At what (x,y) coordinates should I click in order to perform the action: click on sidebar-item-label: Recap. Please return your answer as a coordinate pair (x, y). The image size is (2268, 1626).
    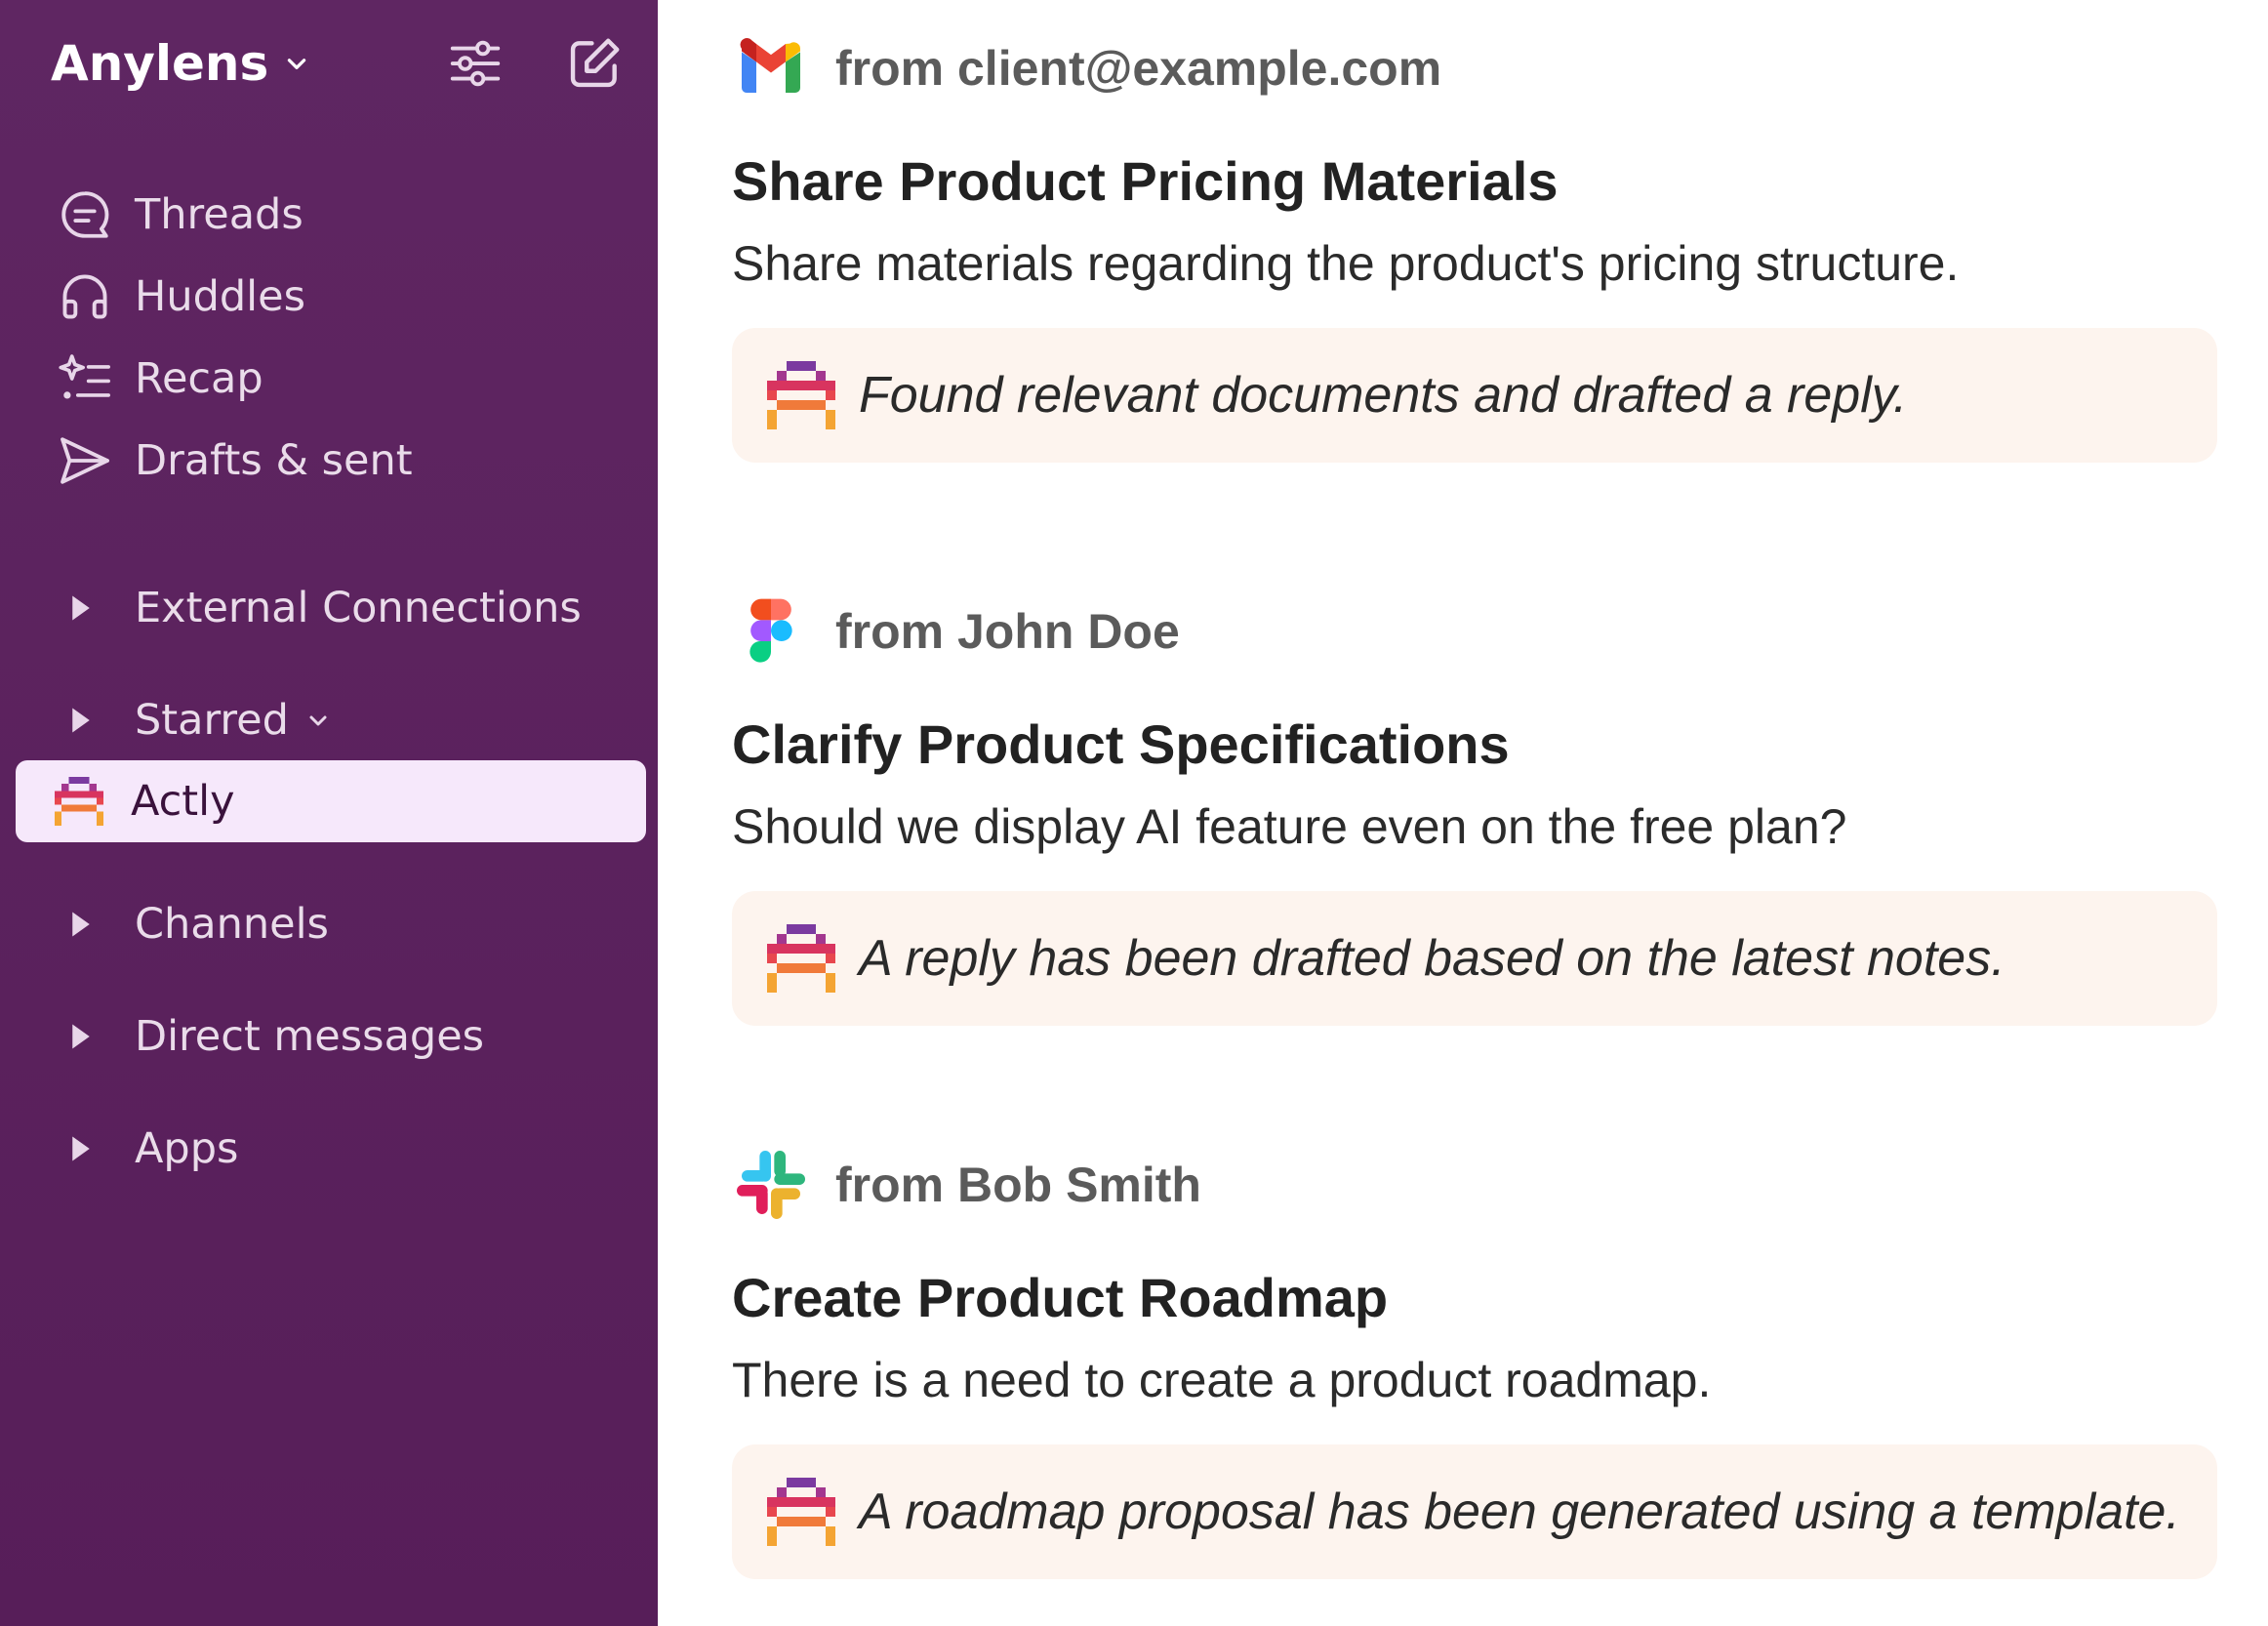
    Looking at the image, I should click on (199, 379).